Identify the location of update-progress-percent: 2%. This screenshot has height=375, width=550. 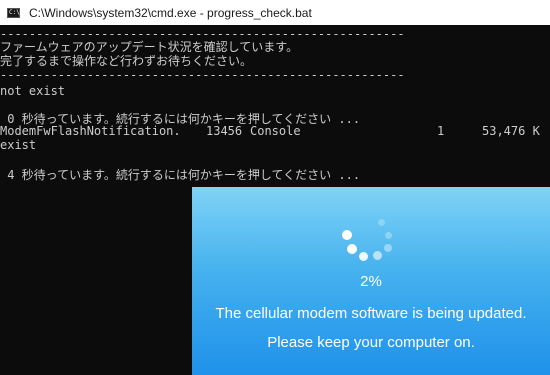
(371, 281).